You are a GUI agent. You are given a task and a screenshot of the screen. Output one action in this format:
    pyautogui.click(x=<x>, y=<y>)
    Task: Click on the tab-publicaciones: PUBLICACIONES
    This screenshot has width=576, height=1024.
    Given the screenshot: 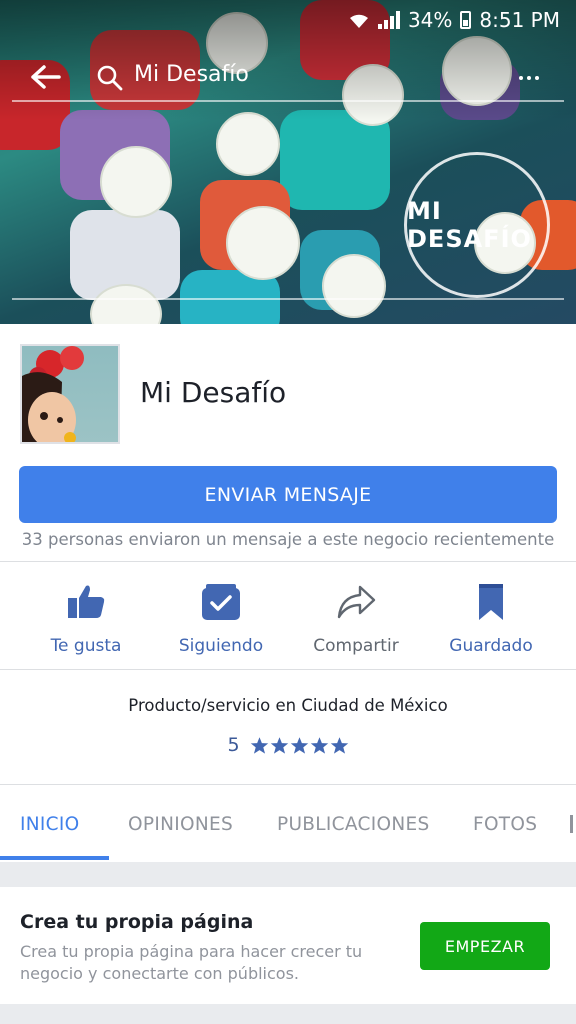 What is the action you would take?
    pyautogui.click(x=353, y=824)
    